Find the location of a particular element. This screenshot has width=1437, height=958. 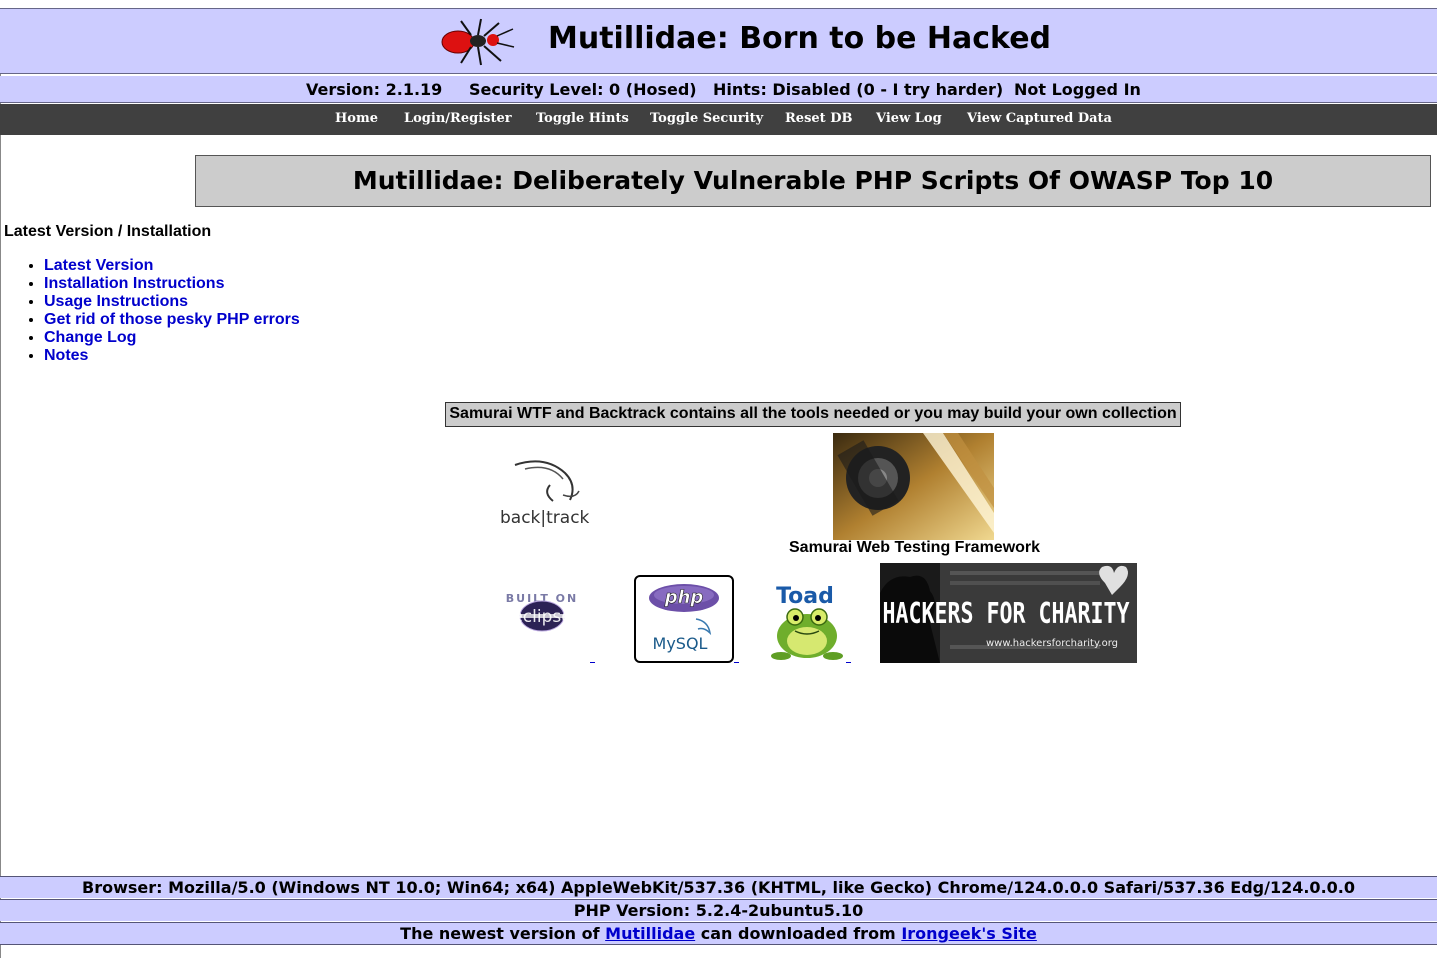

backtrack-text: back|track is located at coordinates (545, 518).